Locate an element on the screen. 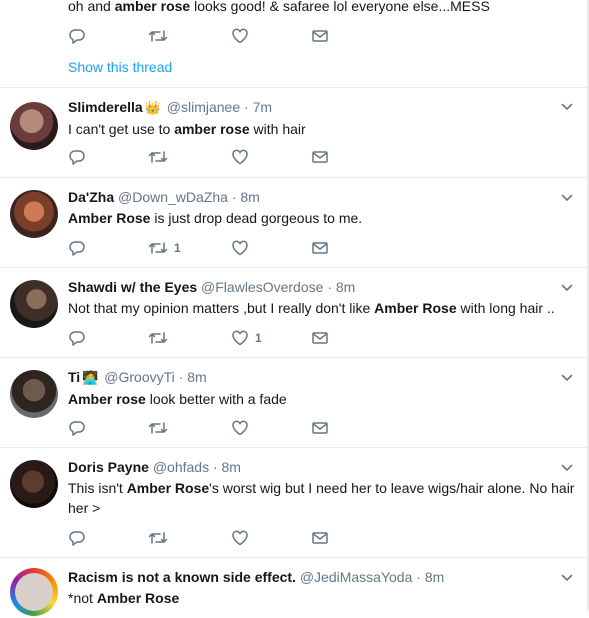 This screenshot has width=589, height=618. tweet-header: Ti 🧑‍💻 @GroovyTi · 8m is located at coordinates (321, 377).